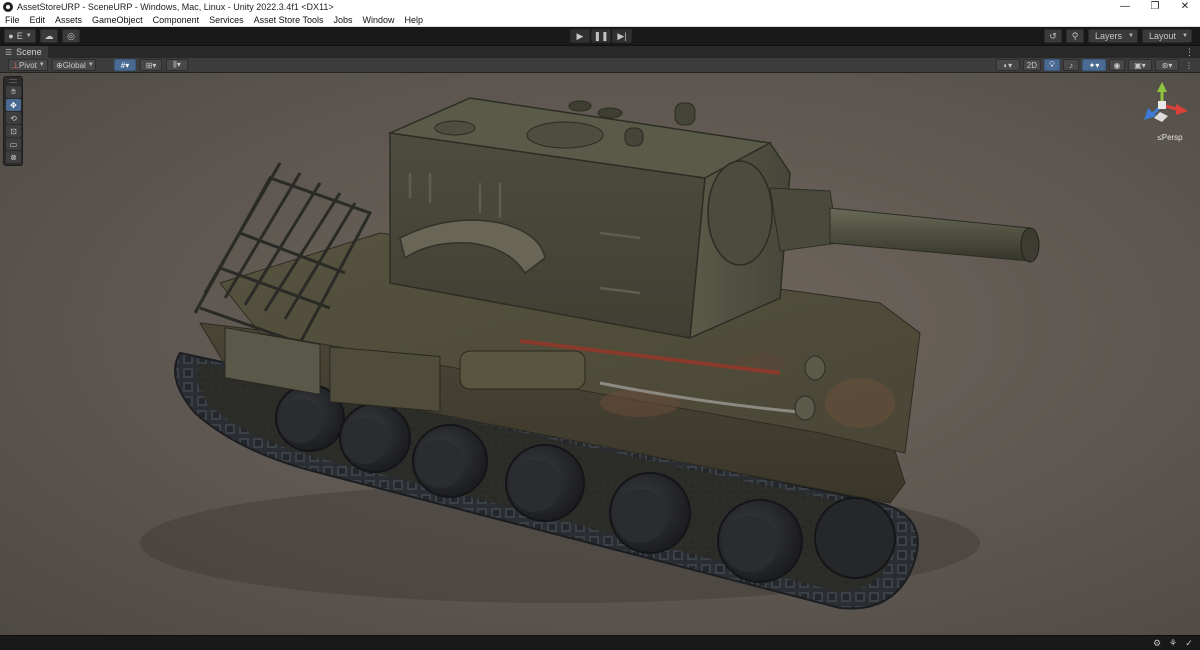 Image resolution: width=1200 pixels, height=650 pixels. I want to click on visibility-toggle: ◉, so click(1117, 65).